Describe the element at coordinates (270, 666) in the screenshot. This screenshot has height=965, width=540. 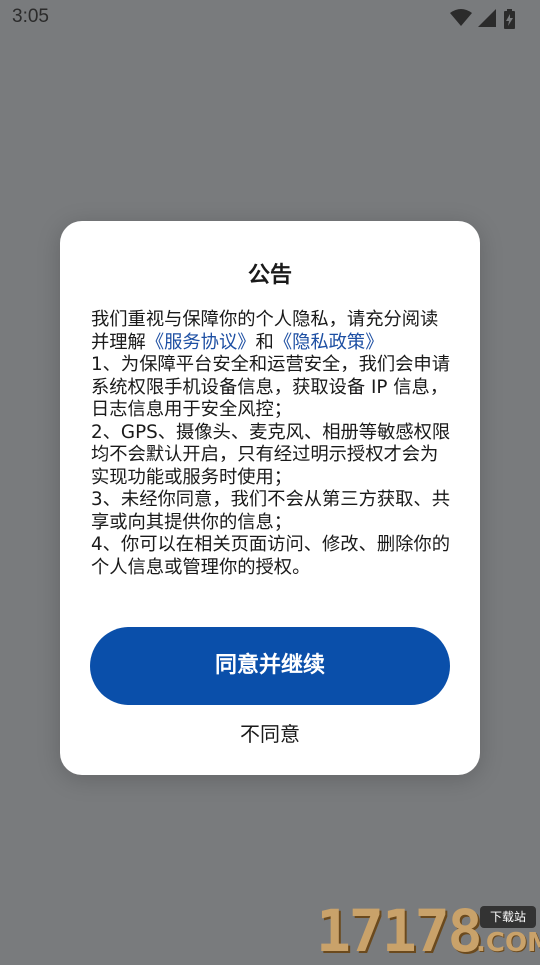
I see `agree-continue-button: 同意并继续` at that location.